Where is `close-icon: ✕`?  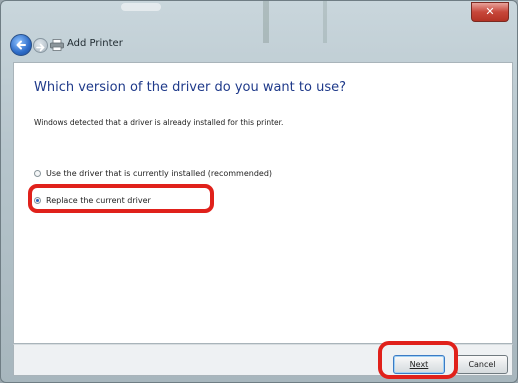
close-icon: ✕ is located at coordinates (490, 11).